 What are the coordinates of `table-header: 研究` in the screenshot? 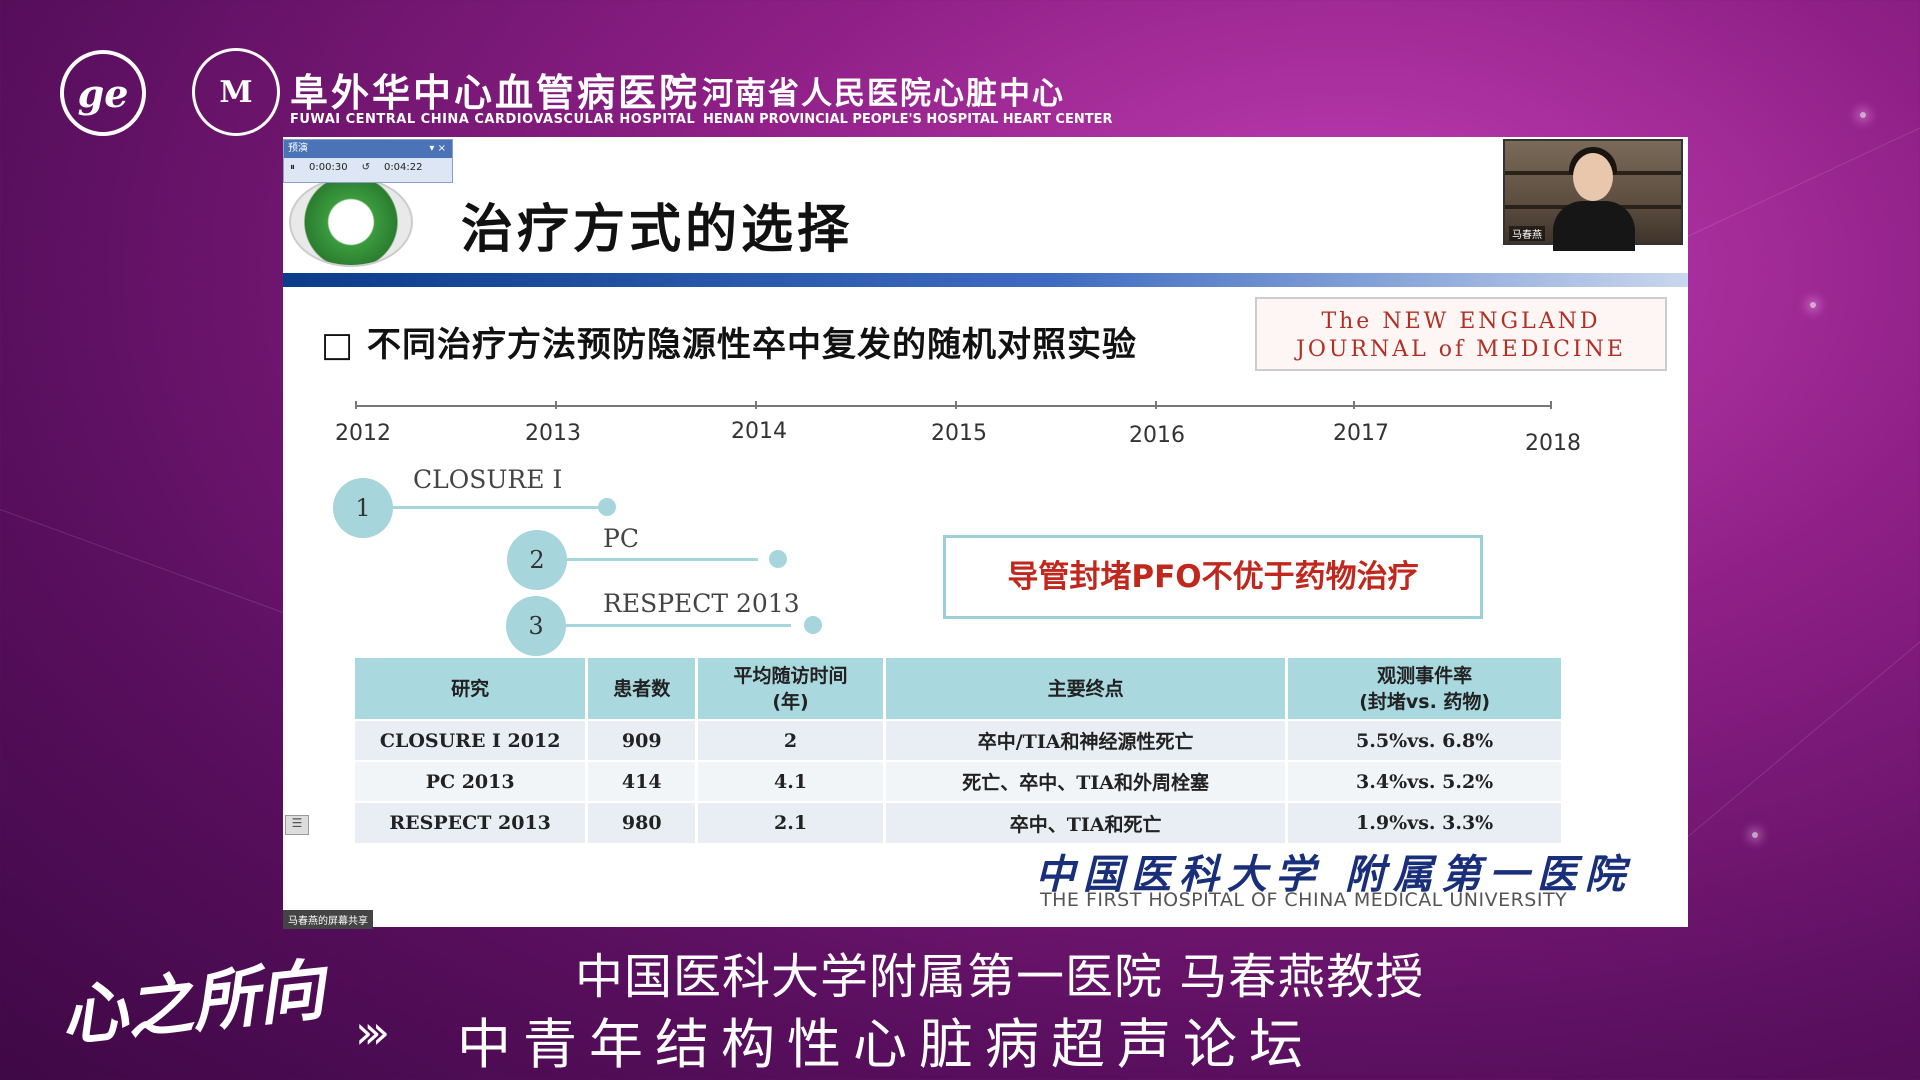 It's located at (472, 689).